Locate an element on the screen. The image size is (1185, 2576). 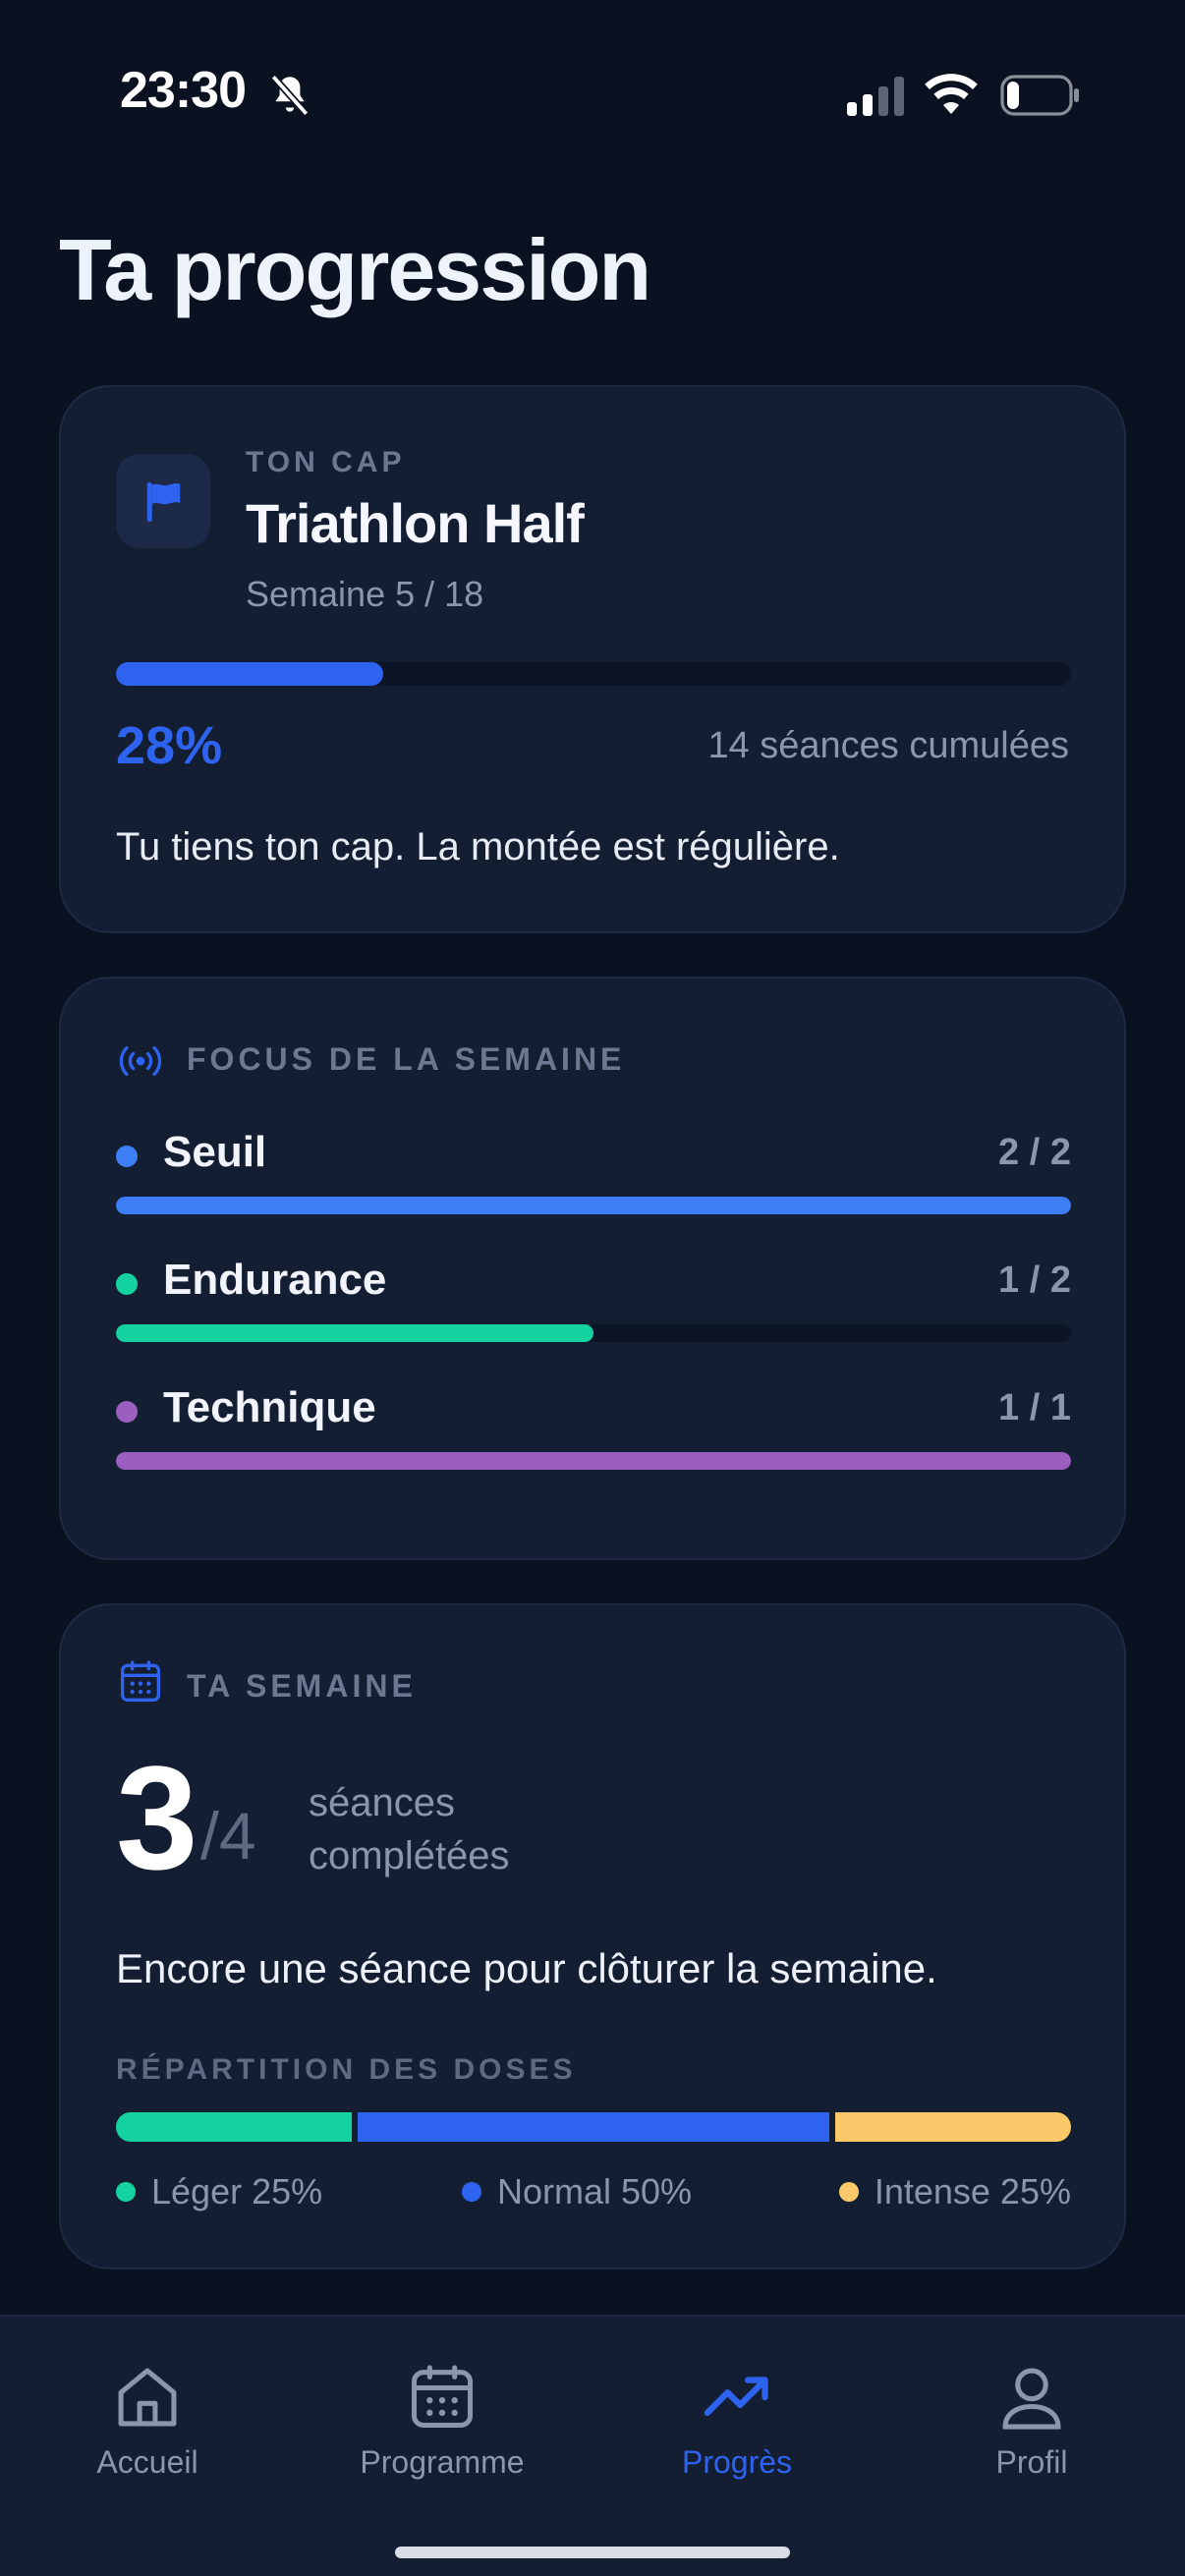
dose-segment-normal is located at coordinates (594, 2127).